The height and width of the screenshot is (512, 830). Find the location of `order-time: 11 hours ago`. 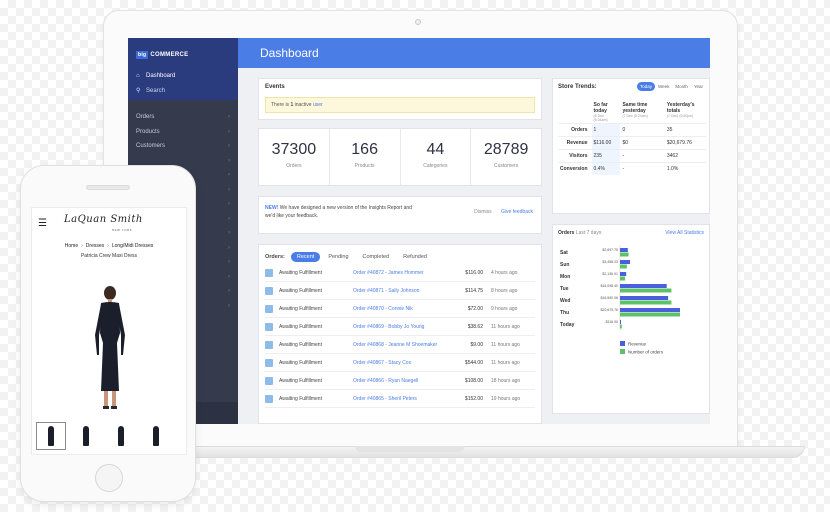

order-time: 11 hours ago is located at coordinates (505, 362).